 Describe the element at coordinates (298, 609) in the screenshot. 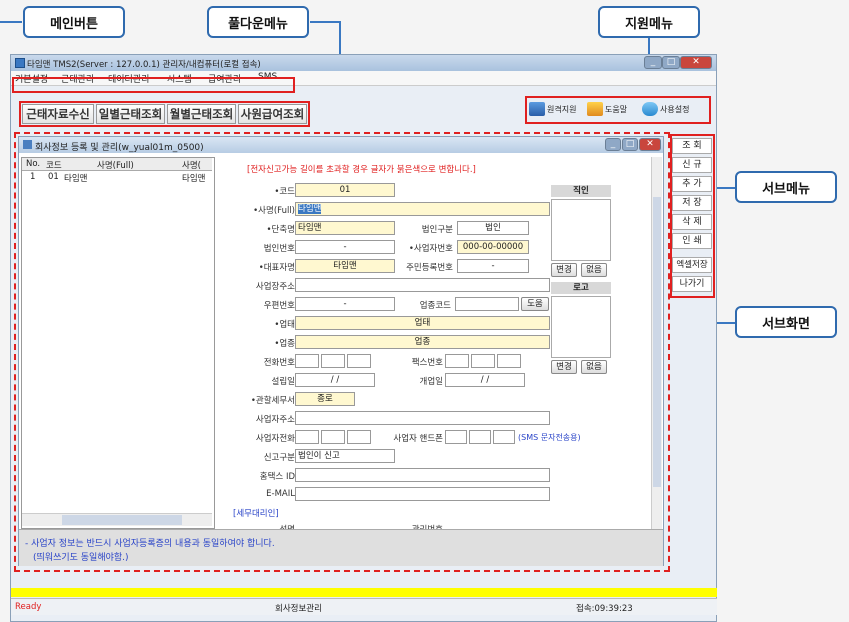

I see `status-screen-name: 회사정보관리` at that location.